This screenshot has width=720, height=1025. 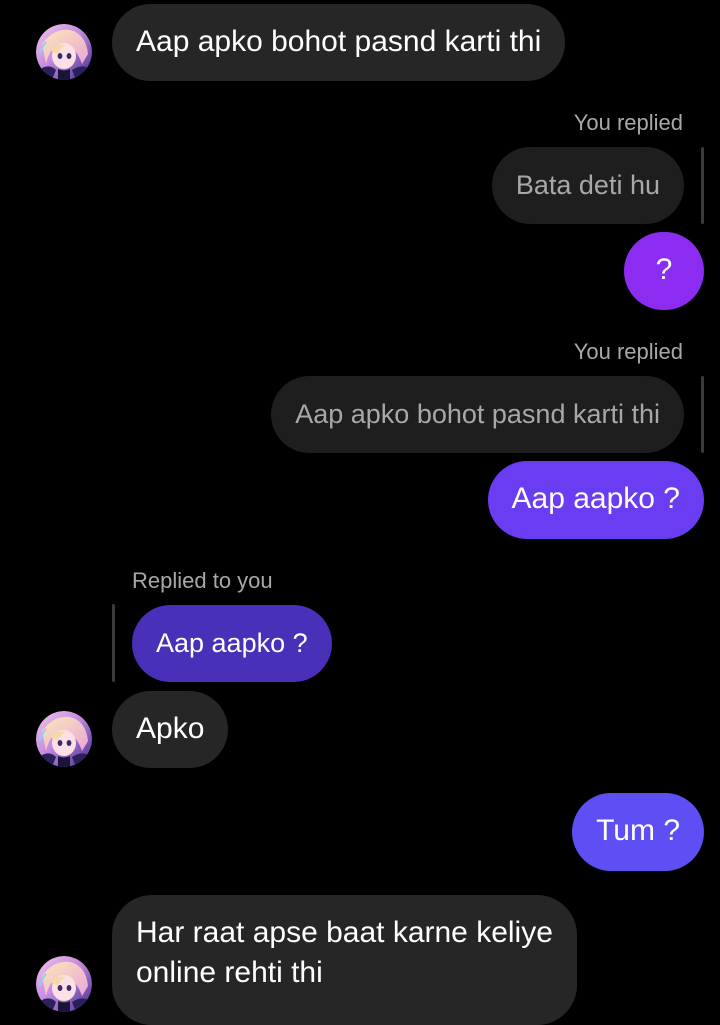 I want to click on message-text: Aap aapko ?, so click(x=595, y=498).